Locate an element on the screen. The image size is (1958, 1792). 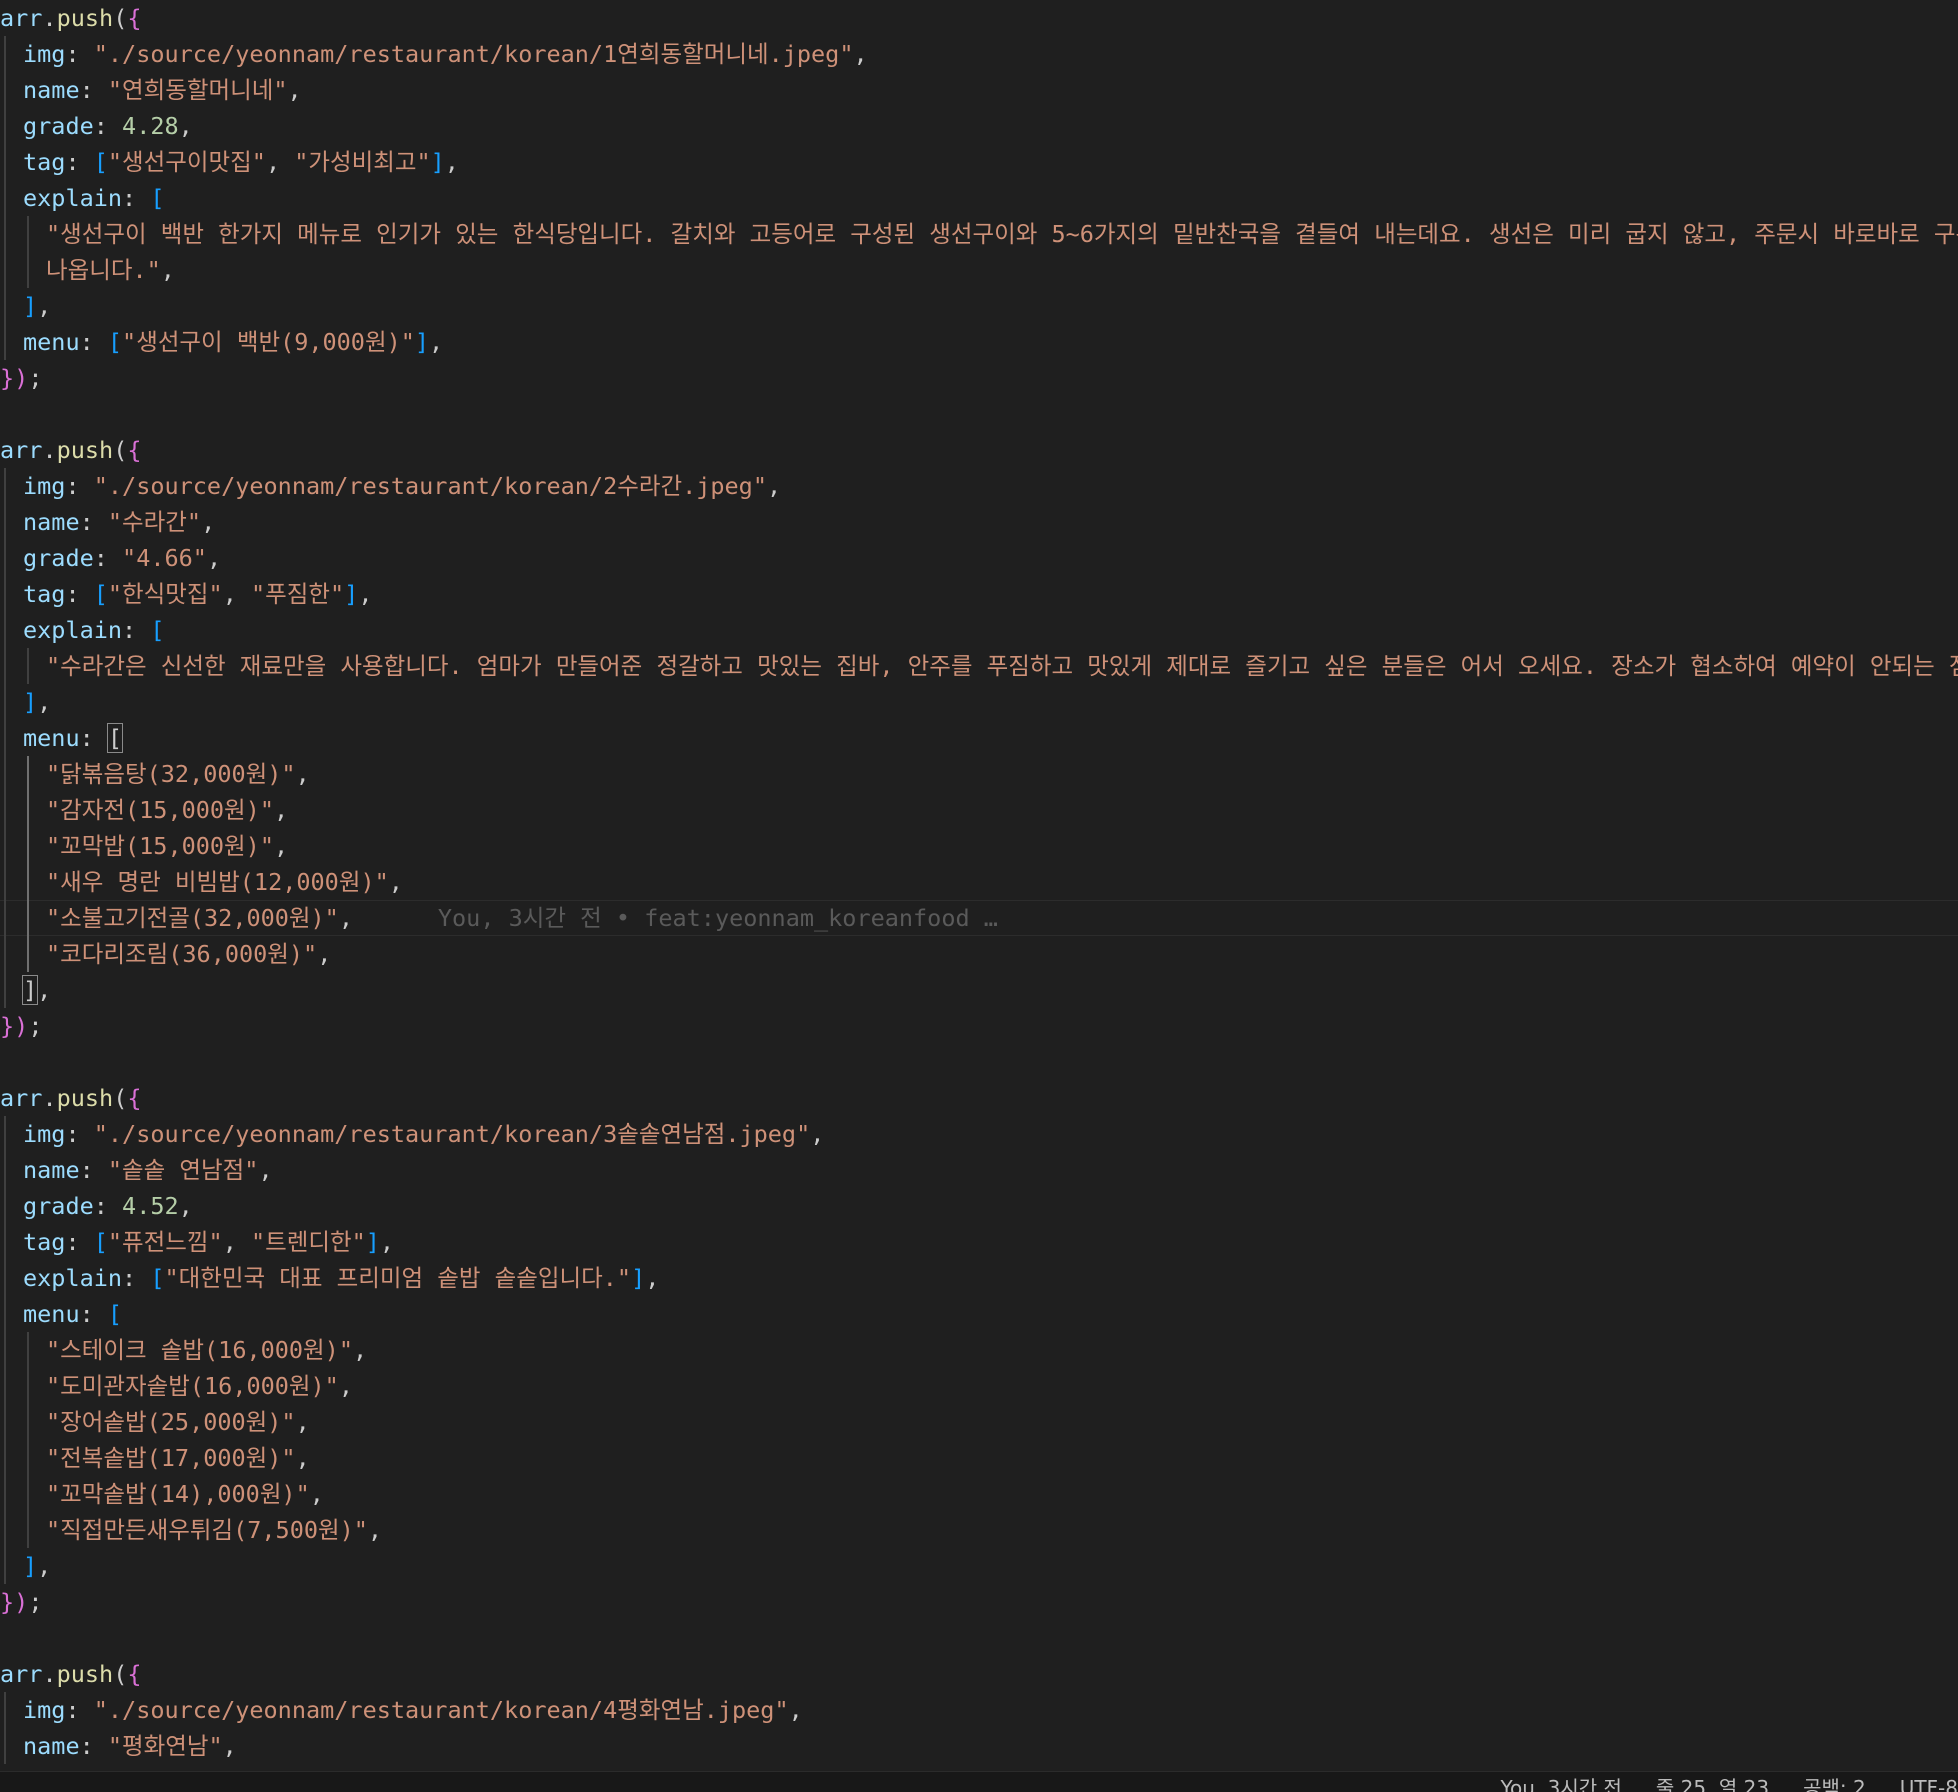
status-cursor-position: 줄 25, 열 23 is located at coordinates (1712, 1783).